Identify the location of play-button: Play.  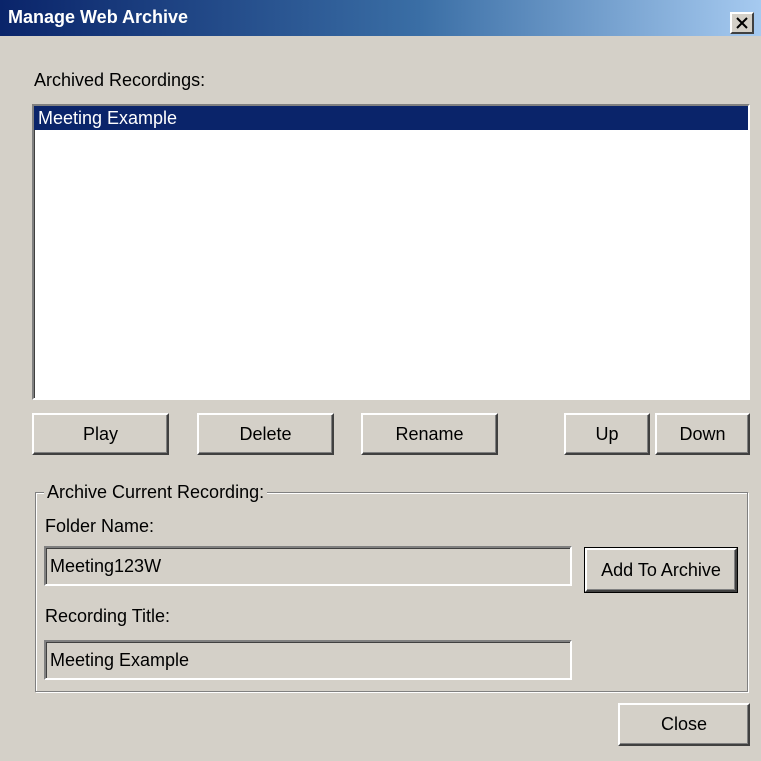
(100, 434).